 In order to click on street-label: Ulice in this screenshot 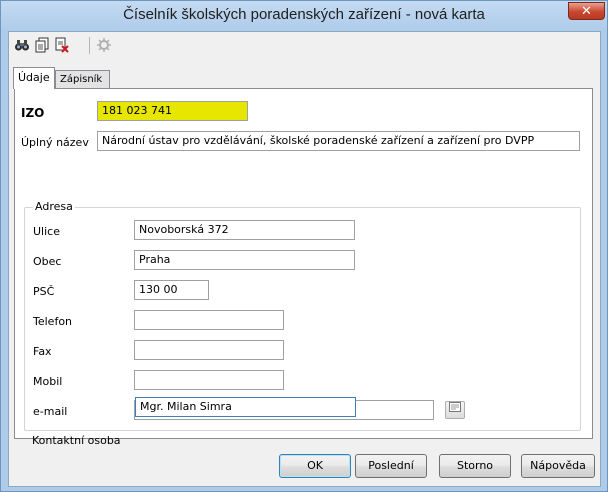, I will do `click(46, 231)`.